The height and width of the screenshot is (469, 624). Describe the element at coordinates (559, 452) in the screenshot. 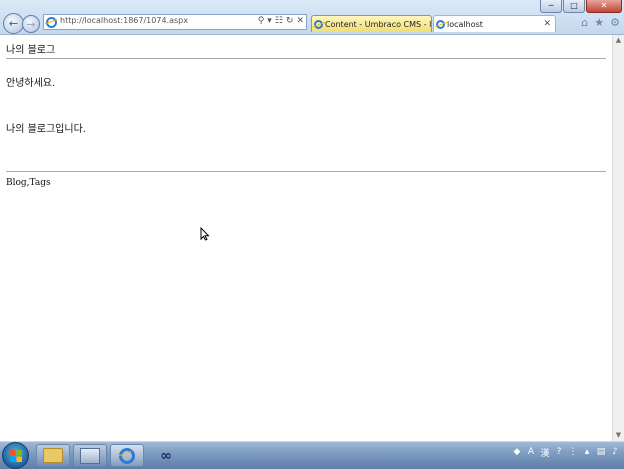

I see `help-icon: ?` at that location.